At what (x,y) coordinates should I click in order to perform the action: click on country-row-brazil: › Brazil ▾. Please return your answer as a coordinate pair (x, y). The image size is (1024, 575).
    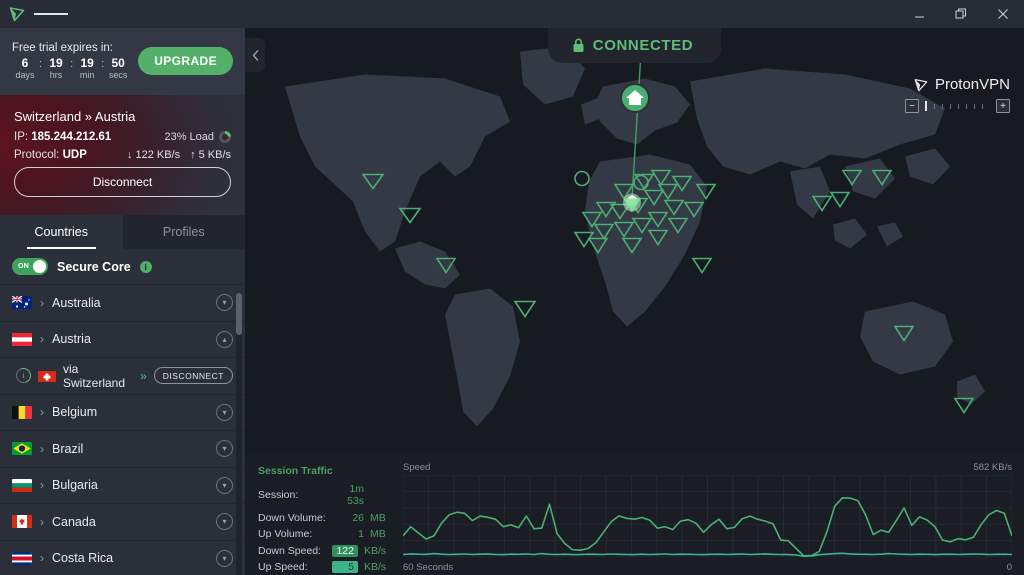
    Looking at the image, I should click on (122, 449).